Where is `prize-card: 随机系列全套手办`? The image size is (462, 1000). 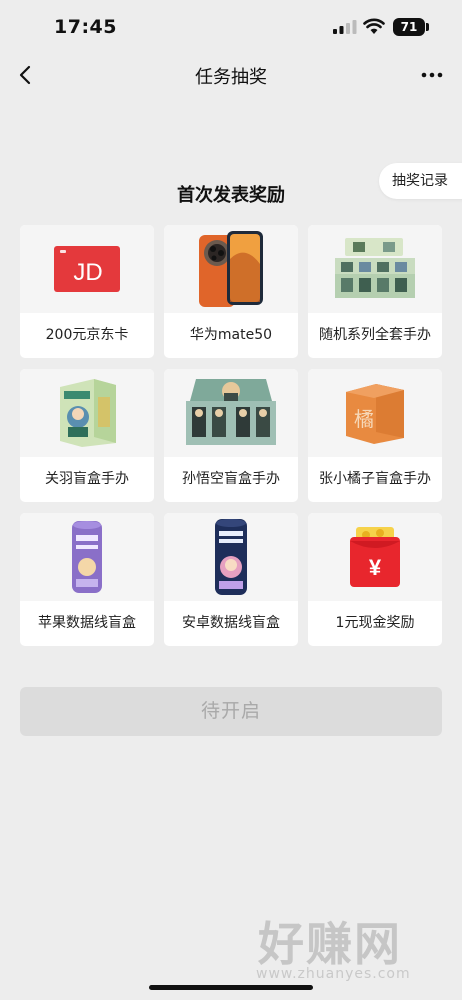
prize-card: 随机系列全套手办 is located at coordinates (375, 291).